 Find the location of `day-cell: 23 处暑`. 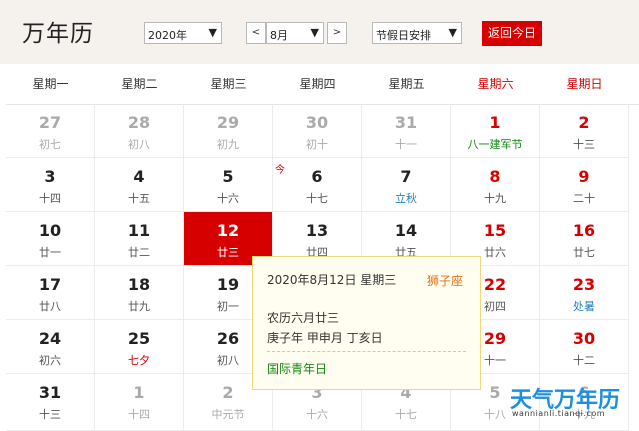

day-cell: 23 处暑 is located at coordinates (584, 293).